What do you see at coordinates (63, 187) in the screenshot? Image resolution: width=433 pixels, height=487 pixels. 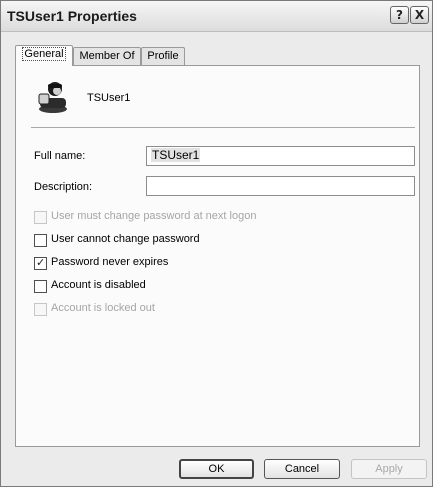 I see `description-label: Description:` at bounding box center [63, 187].